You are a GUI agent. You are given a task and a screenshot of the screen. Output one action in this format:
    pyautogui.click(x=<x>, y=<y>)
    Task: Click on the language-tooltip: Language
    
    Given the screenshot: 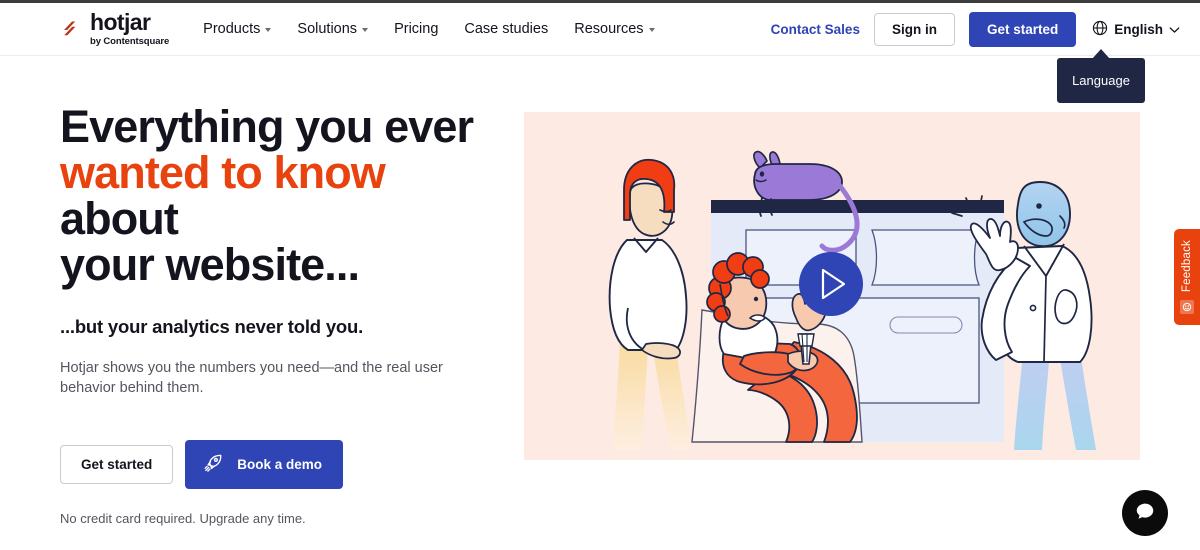 What is the action you would take?
    pyautogui.click(x=1101, y=80)
    